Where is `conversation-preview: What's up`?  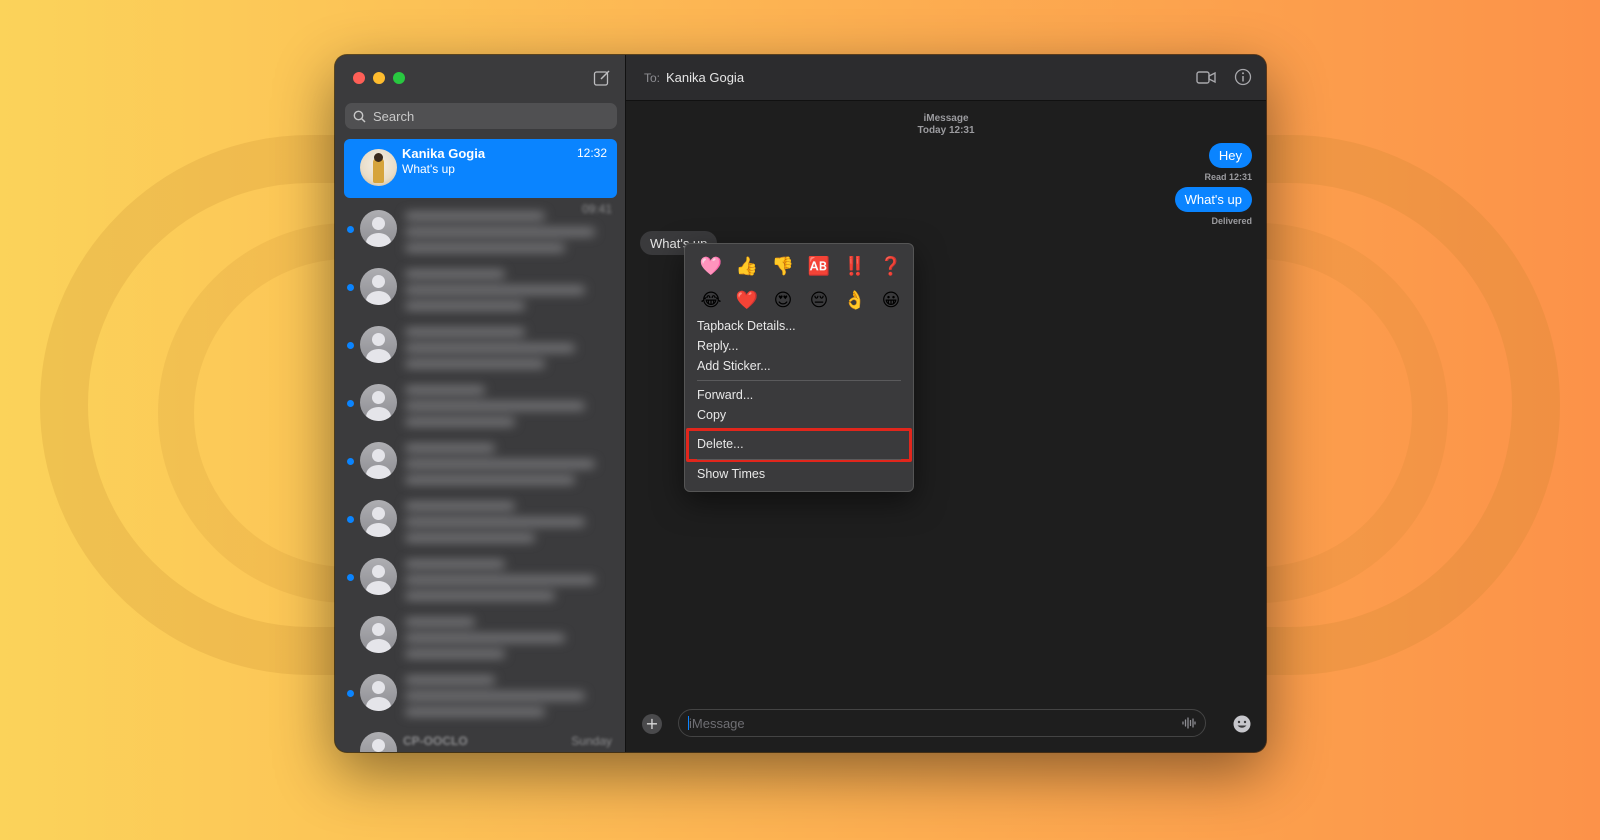 conversation-preview: What's up is located at coordinates (428, 169).